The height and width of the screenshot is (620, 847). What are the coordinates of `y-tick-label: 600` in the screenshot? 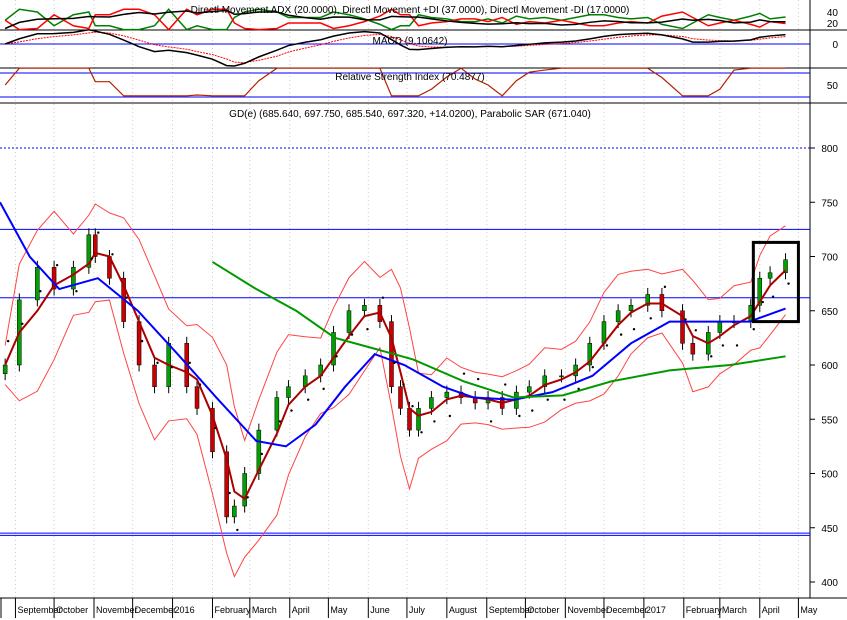 It's located at (829, 366).